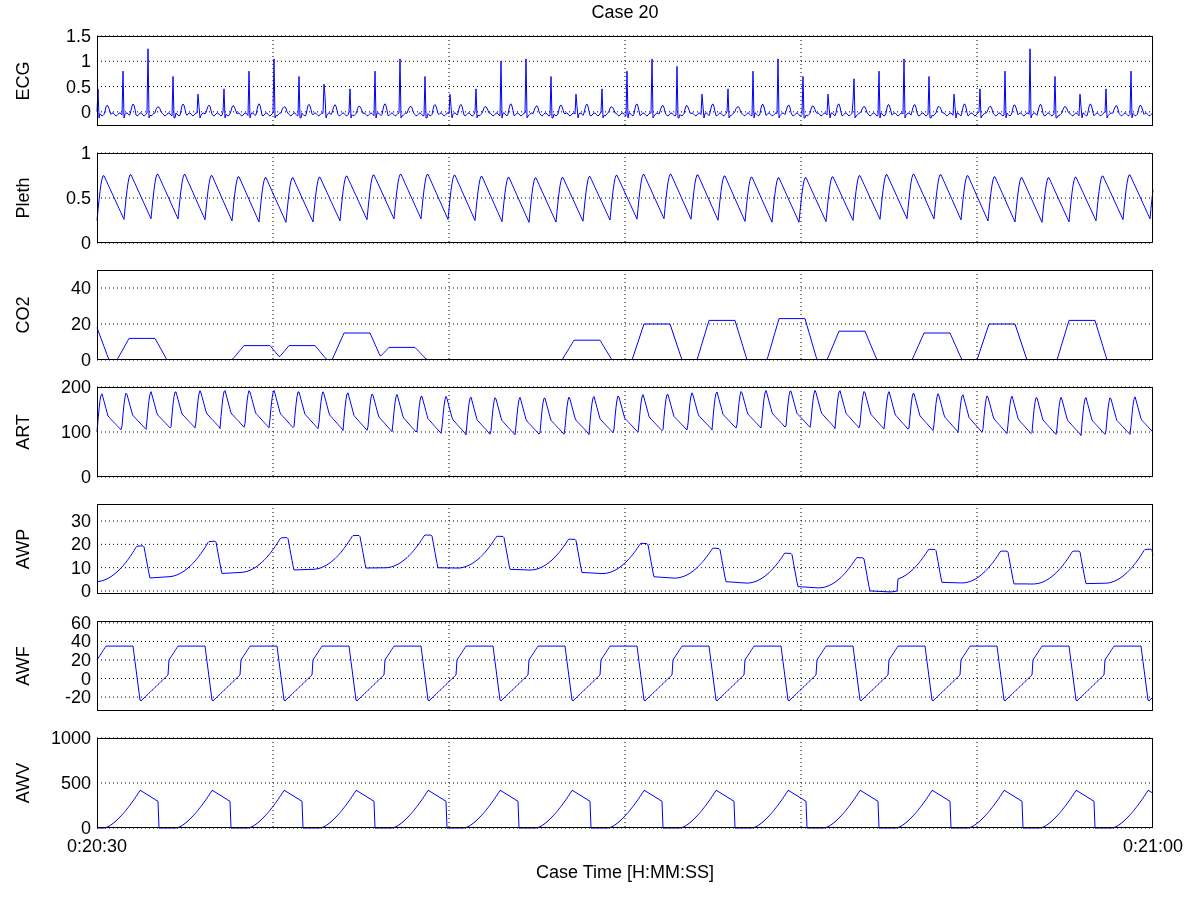 The image size is (1200, 900). I want to click on axis-label: ART, so click(23, 432).